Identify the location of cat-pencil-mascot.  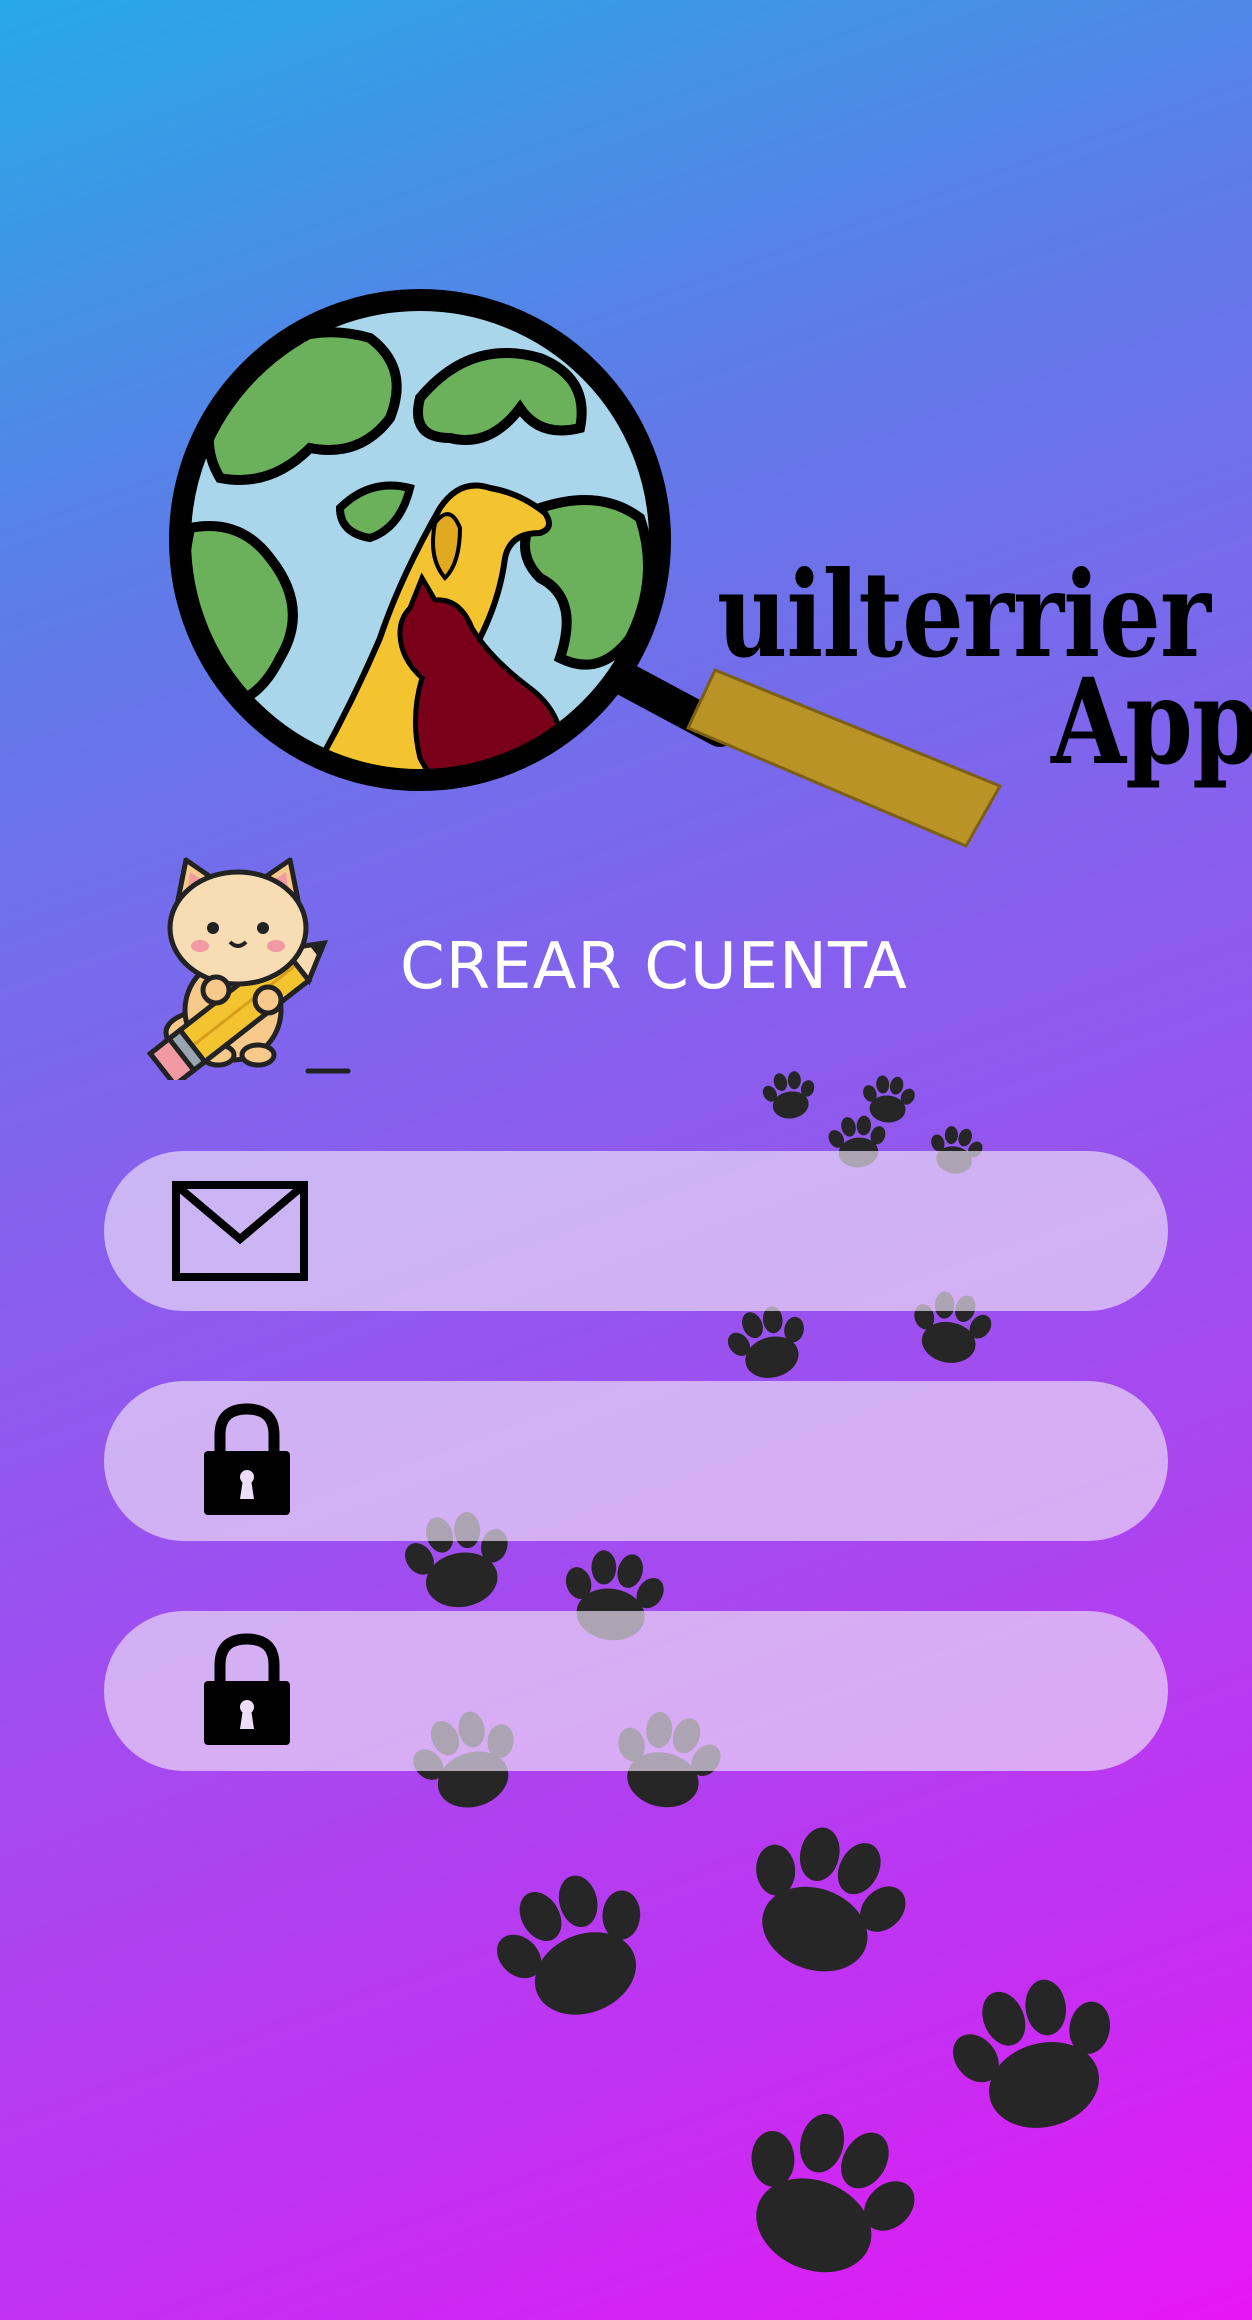
(248, 968).